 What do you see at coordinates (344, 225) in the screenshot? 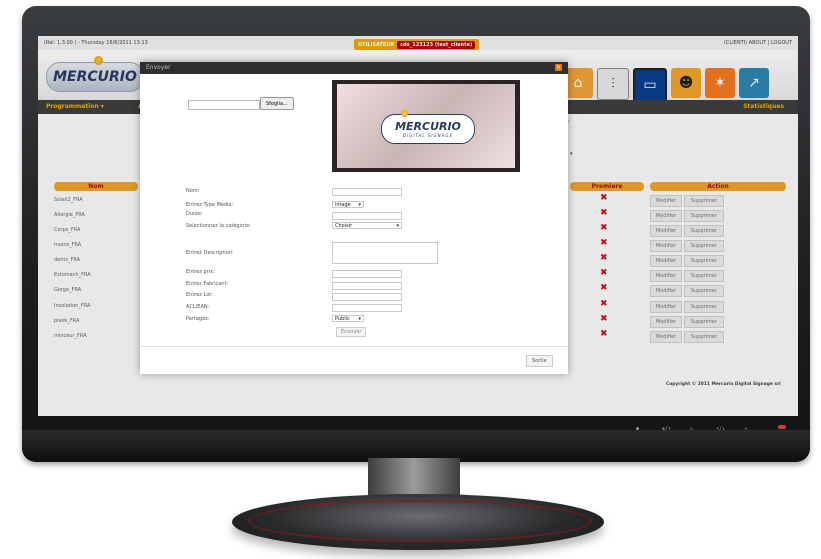
I see `category-select-value: Choisir` at bounding box center [344, 225].